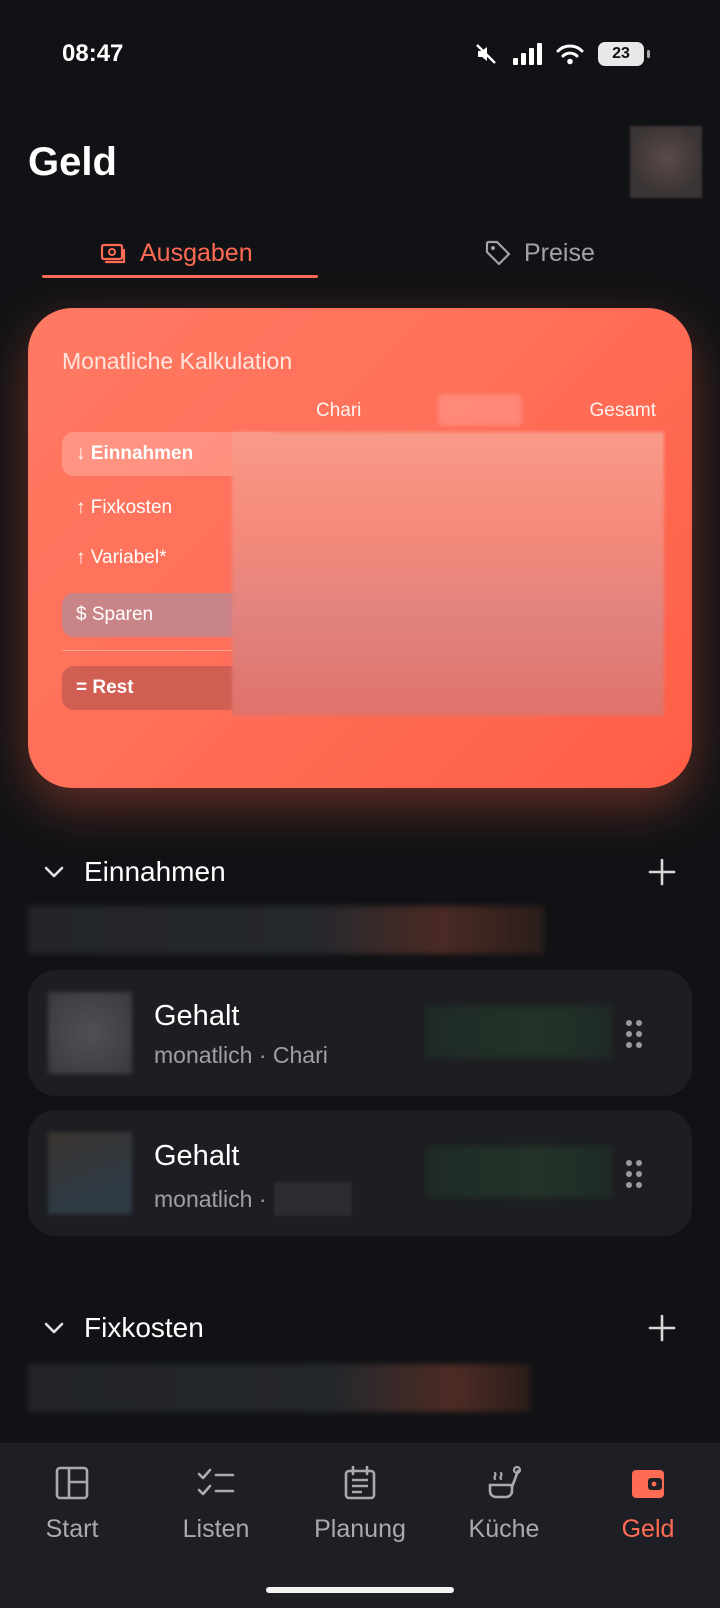 Image resolution: width=720 pixels, height=1608 pixels. I want to click on calculation-title: Monatliche Kalkulation, so click(177, 361).